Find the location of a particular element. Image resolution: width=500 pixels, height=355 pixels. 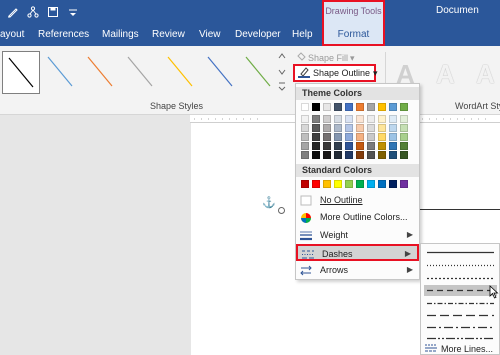

arrows-item: Arrows ▶ is located at coordinates (357, 270).